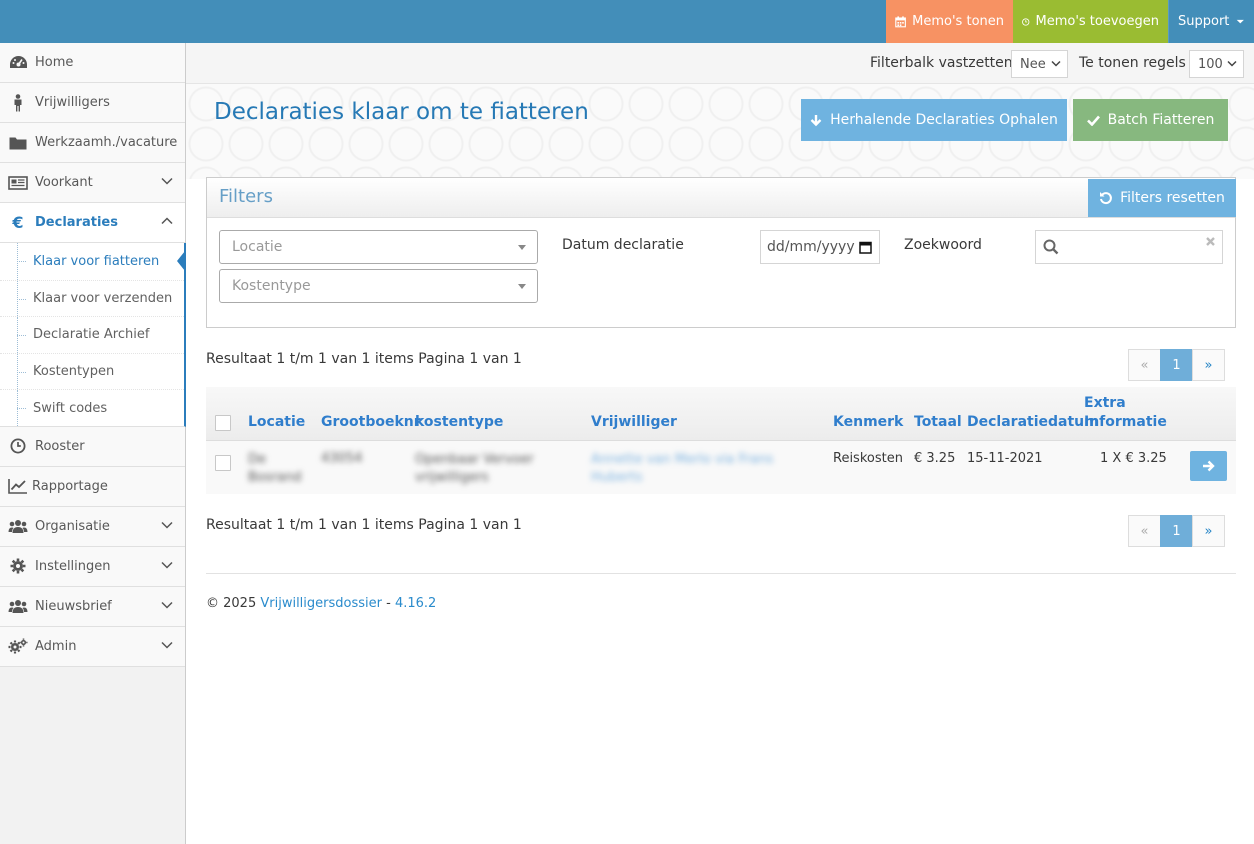  Describe the element at coordinates (18, 143) in the screenshot. I see `folder-icon` at that location.